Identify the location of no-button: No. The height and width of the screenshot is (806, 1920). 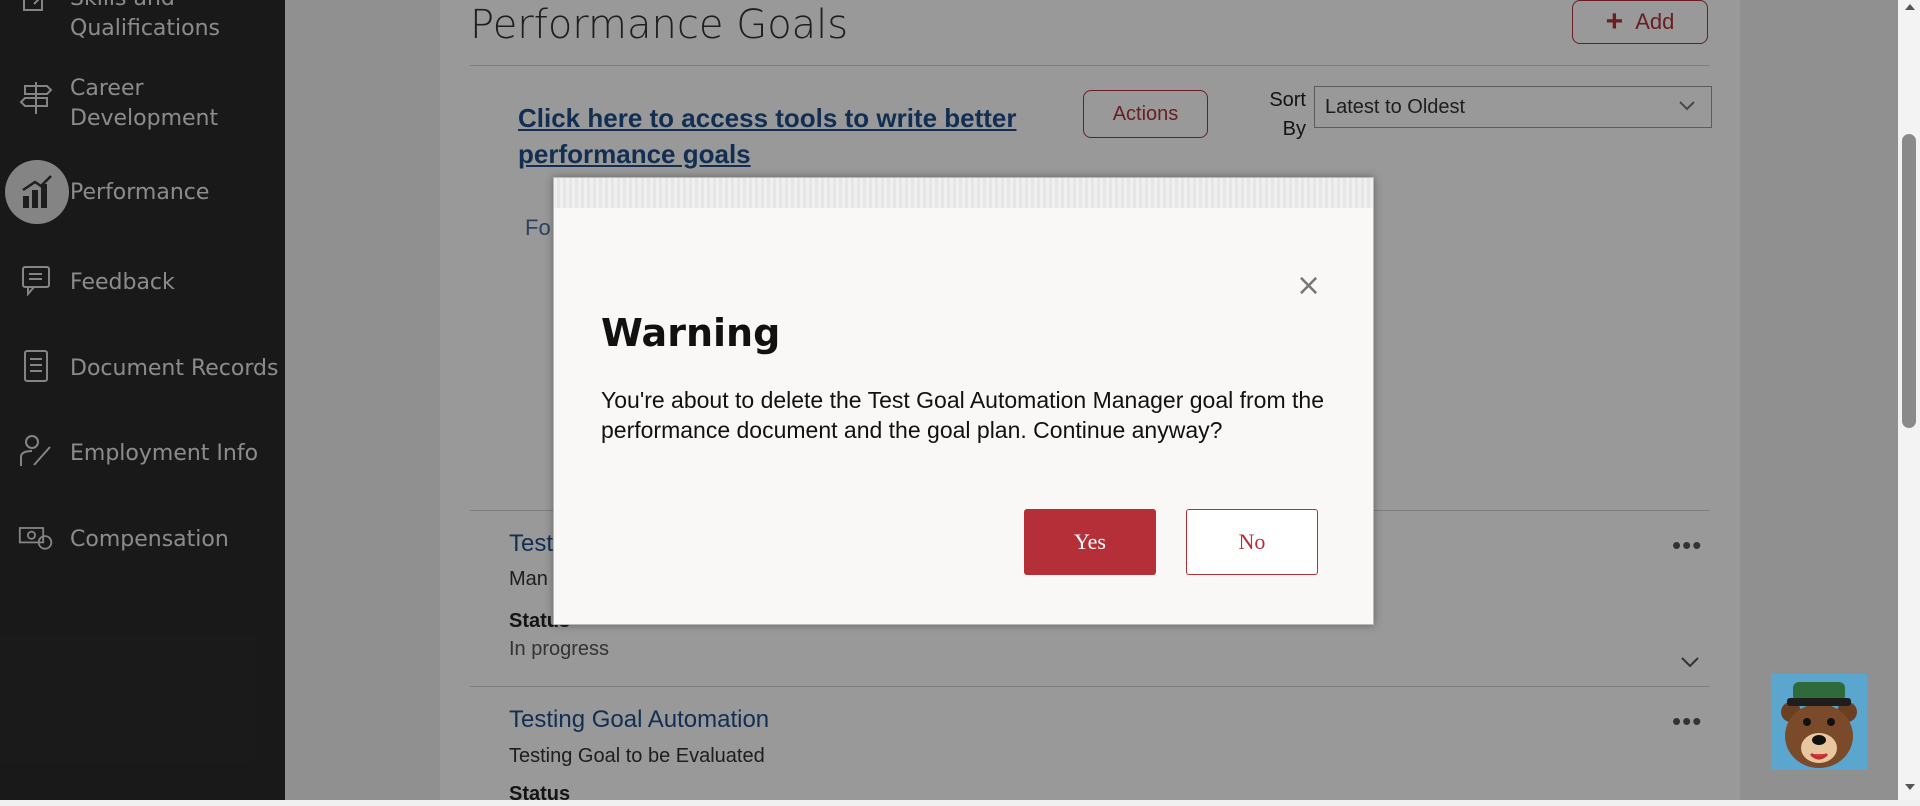
(1252, 542).